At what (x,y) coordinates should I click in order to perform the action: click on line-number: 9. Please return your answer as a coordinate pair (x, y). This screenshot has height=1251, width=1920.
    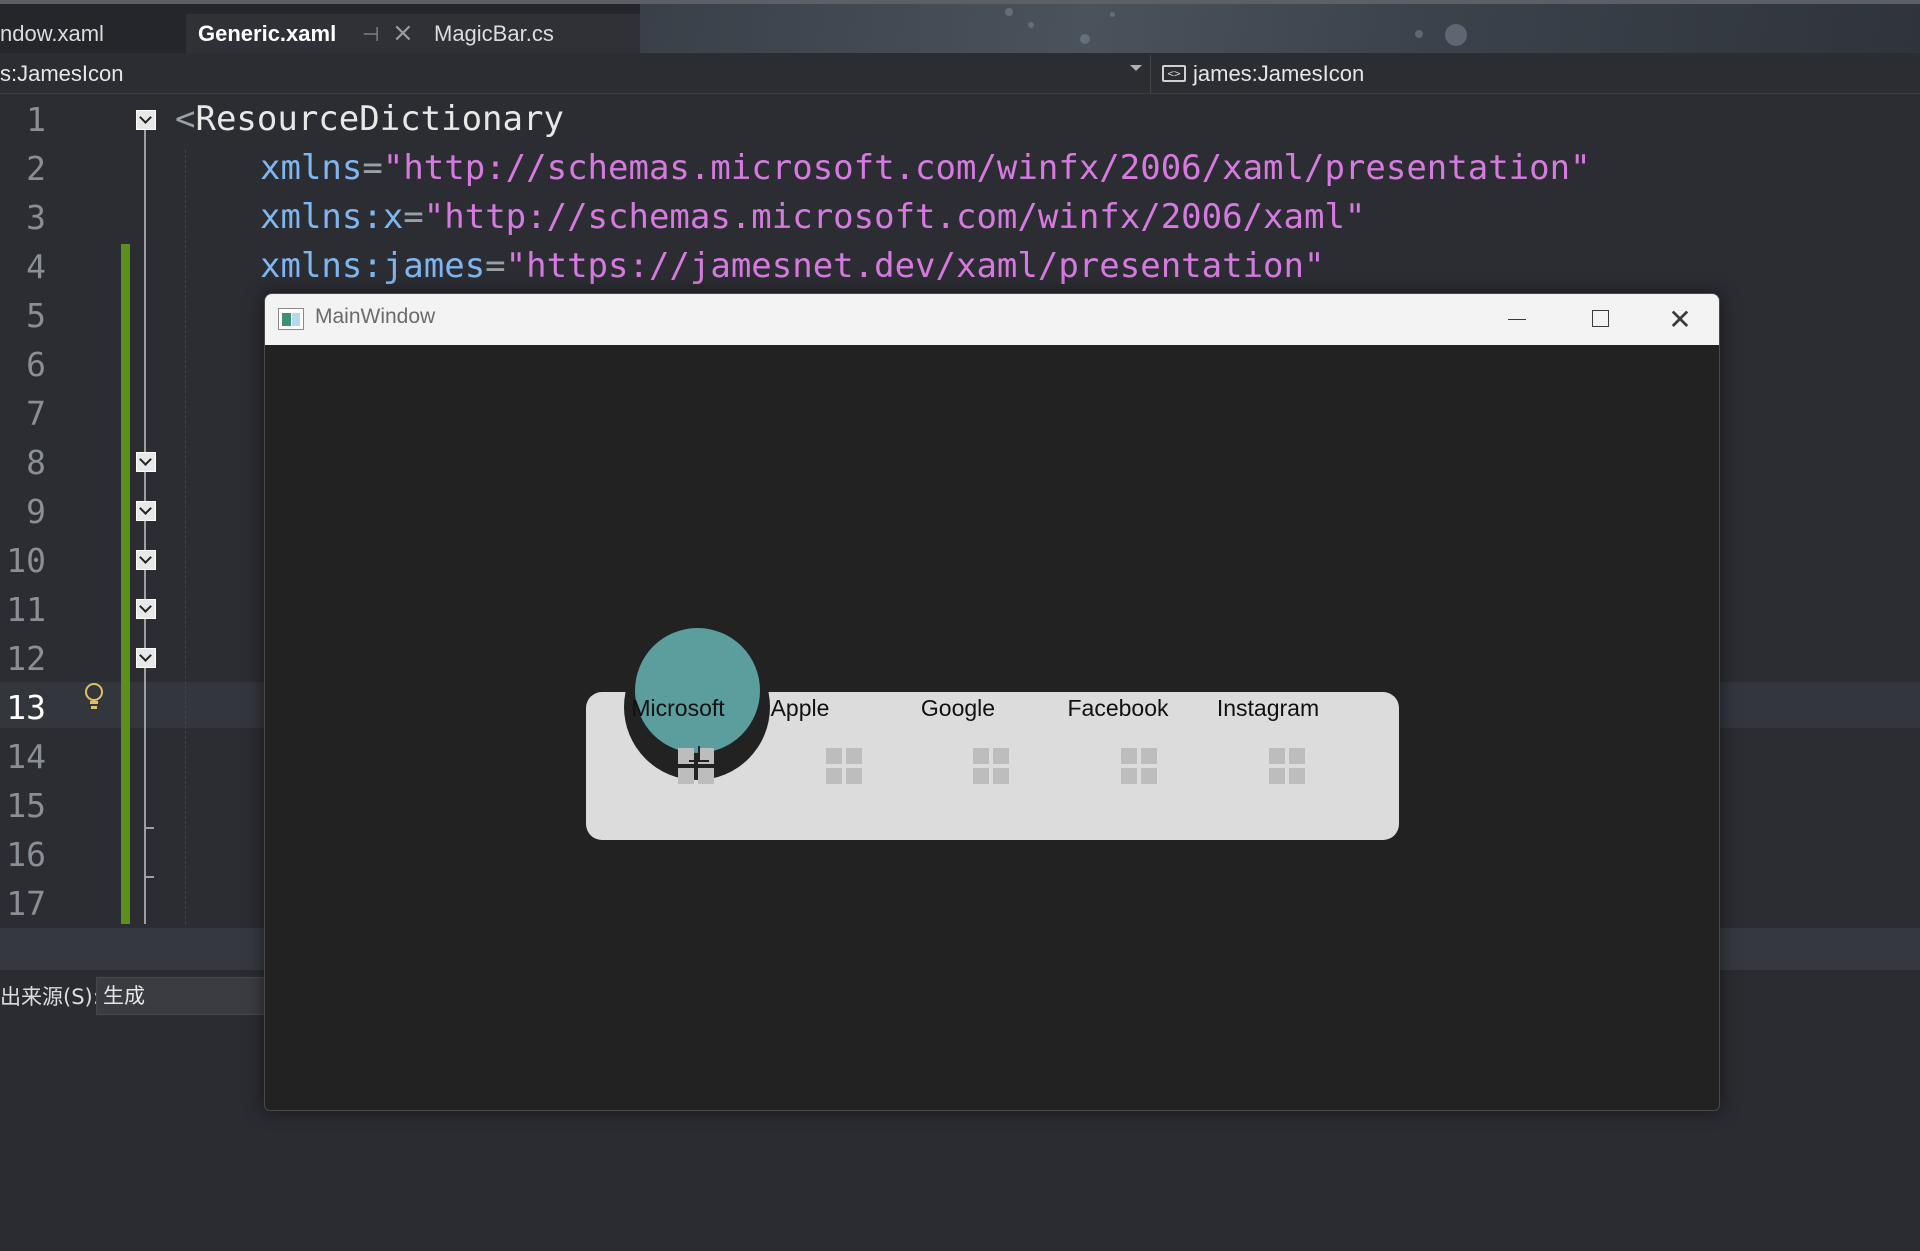
    Looking at the image, I should click on (36, 511).